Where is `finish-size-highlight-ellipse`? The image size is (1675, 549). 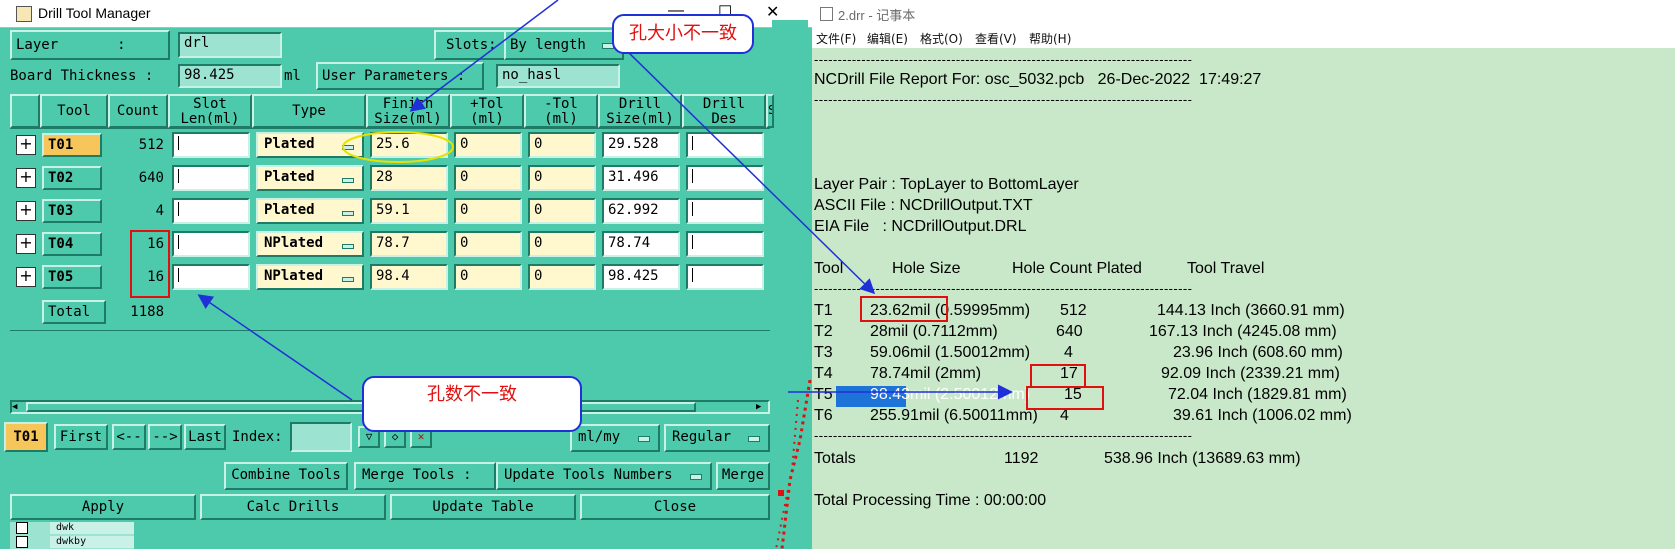 finish-size-highlight-ellipse is located at coordinates (398, 147).